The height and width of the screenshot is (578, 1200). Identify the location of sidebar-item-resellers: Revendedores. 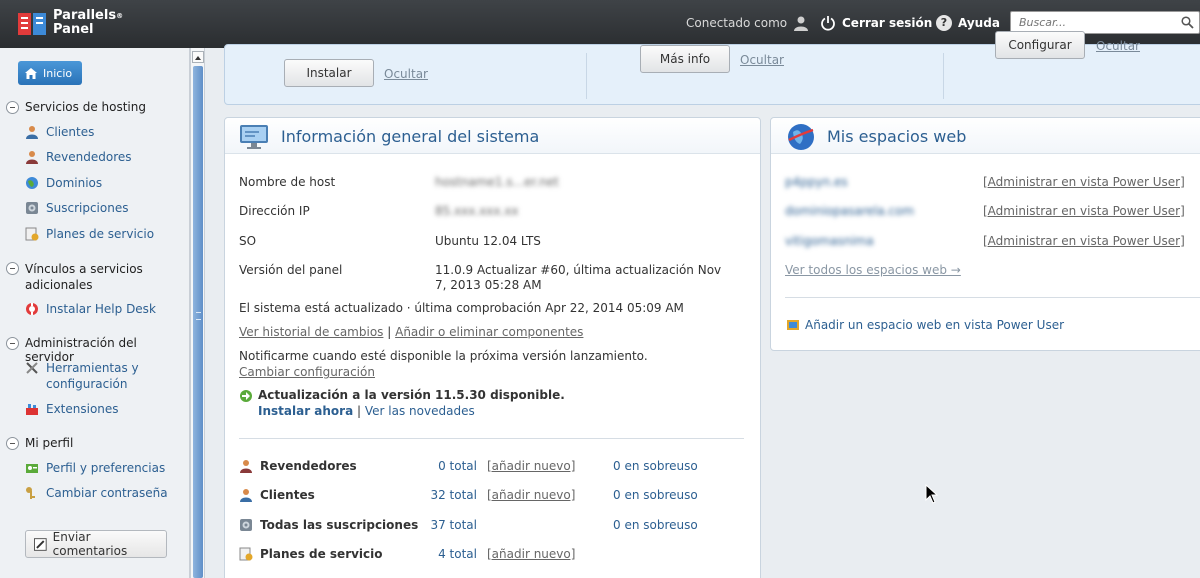
(78, 157).